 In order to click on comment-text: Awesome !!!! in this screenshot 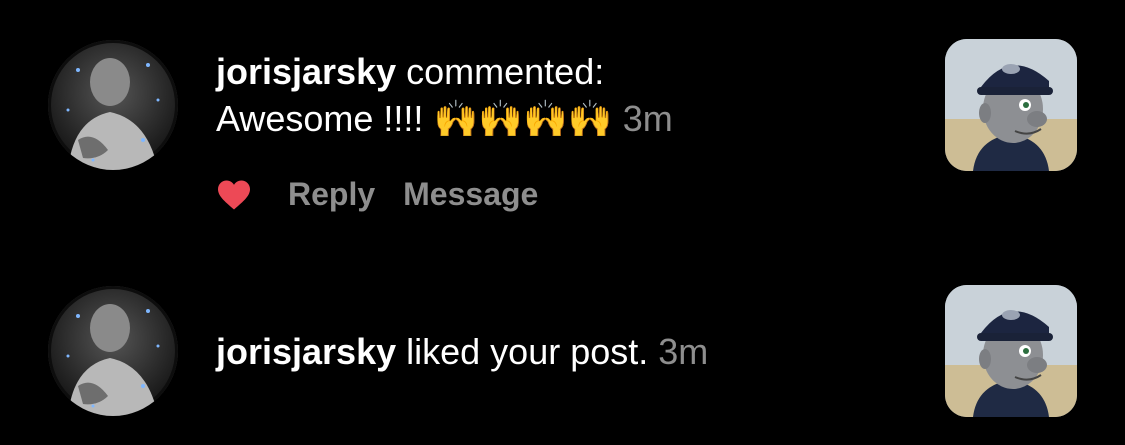, I will do `click(320, 118)`.